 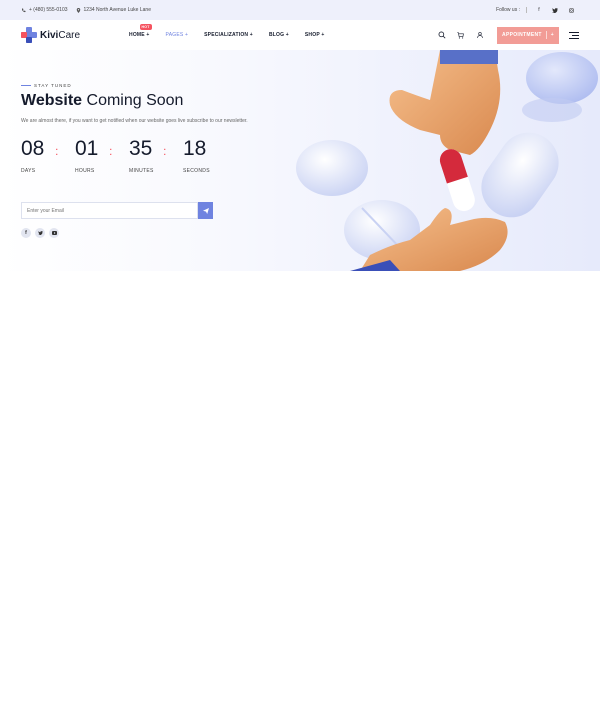 I want to click on countdown-value: 08, so click(x=33, y=148).